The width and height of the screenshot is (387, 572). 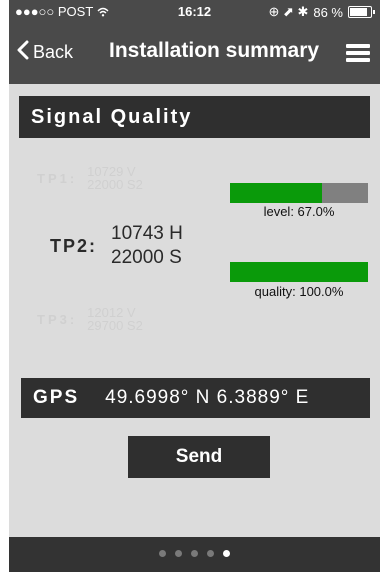 I want to click on signal-quality-title: Signal Quality, so click(x=112, y=116).